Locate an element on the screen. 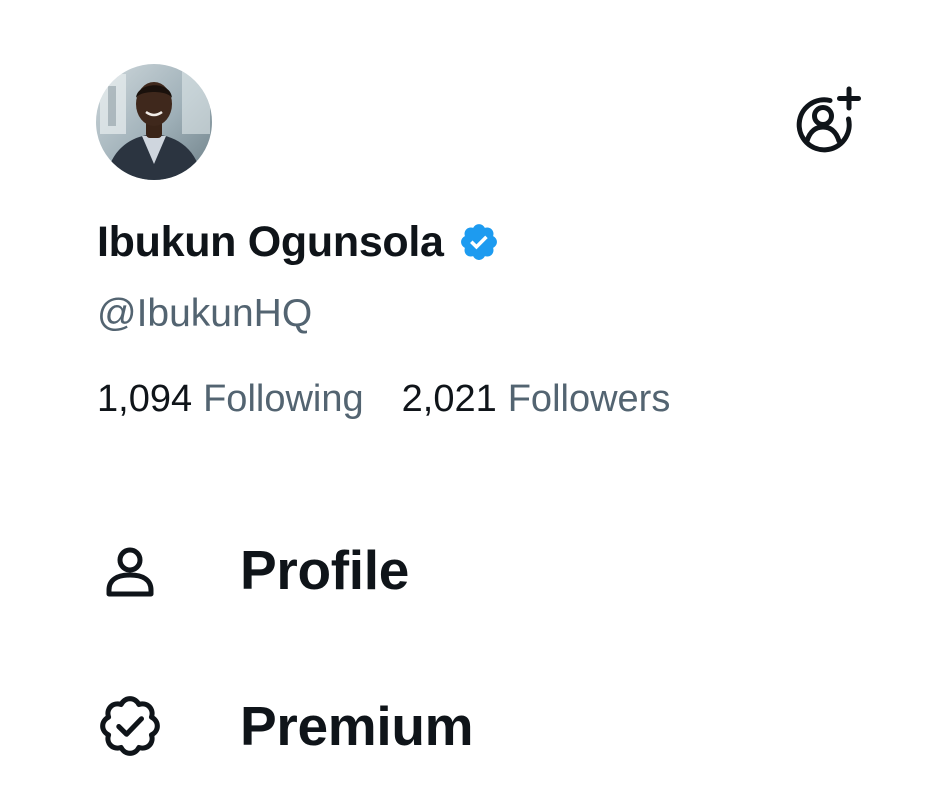 This screenshot has height=790, width=939. menu-item-label: Premium is located at coordinates (357, 726).